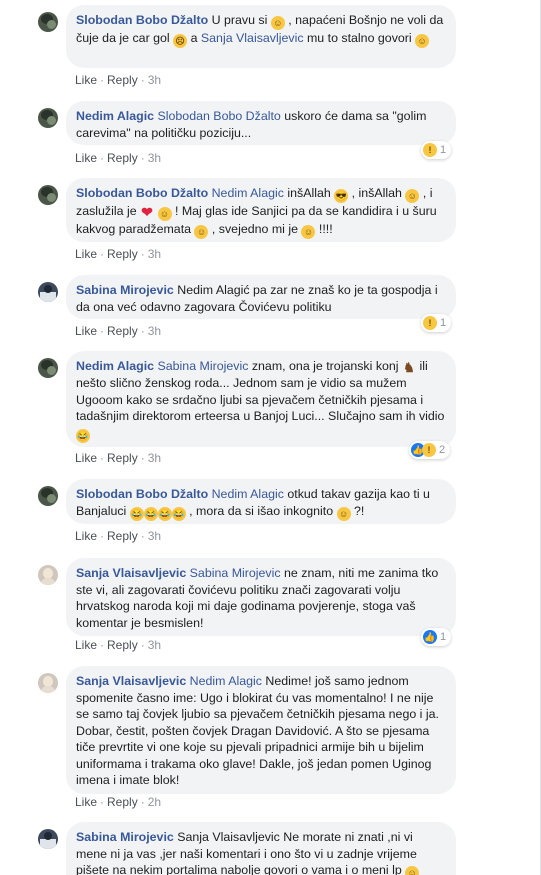 The width and height of the screenshot is (541, 875). Describe the element at coordinates (409, 367) in the screenshot. I see `horse-emoji-icon: ♞` at that location.